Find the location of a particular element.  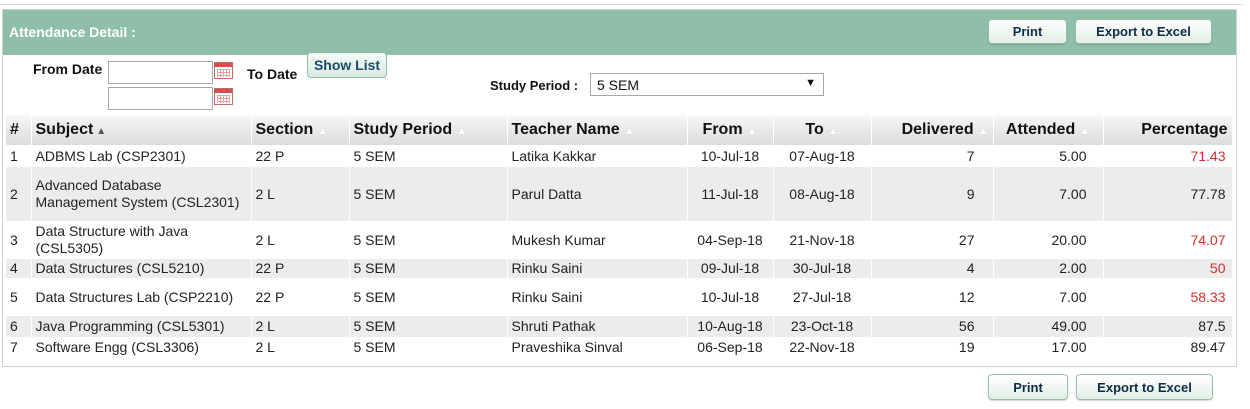

cell-from: 06-Sep-18 is located at coordinates (730, 347).